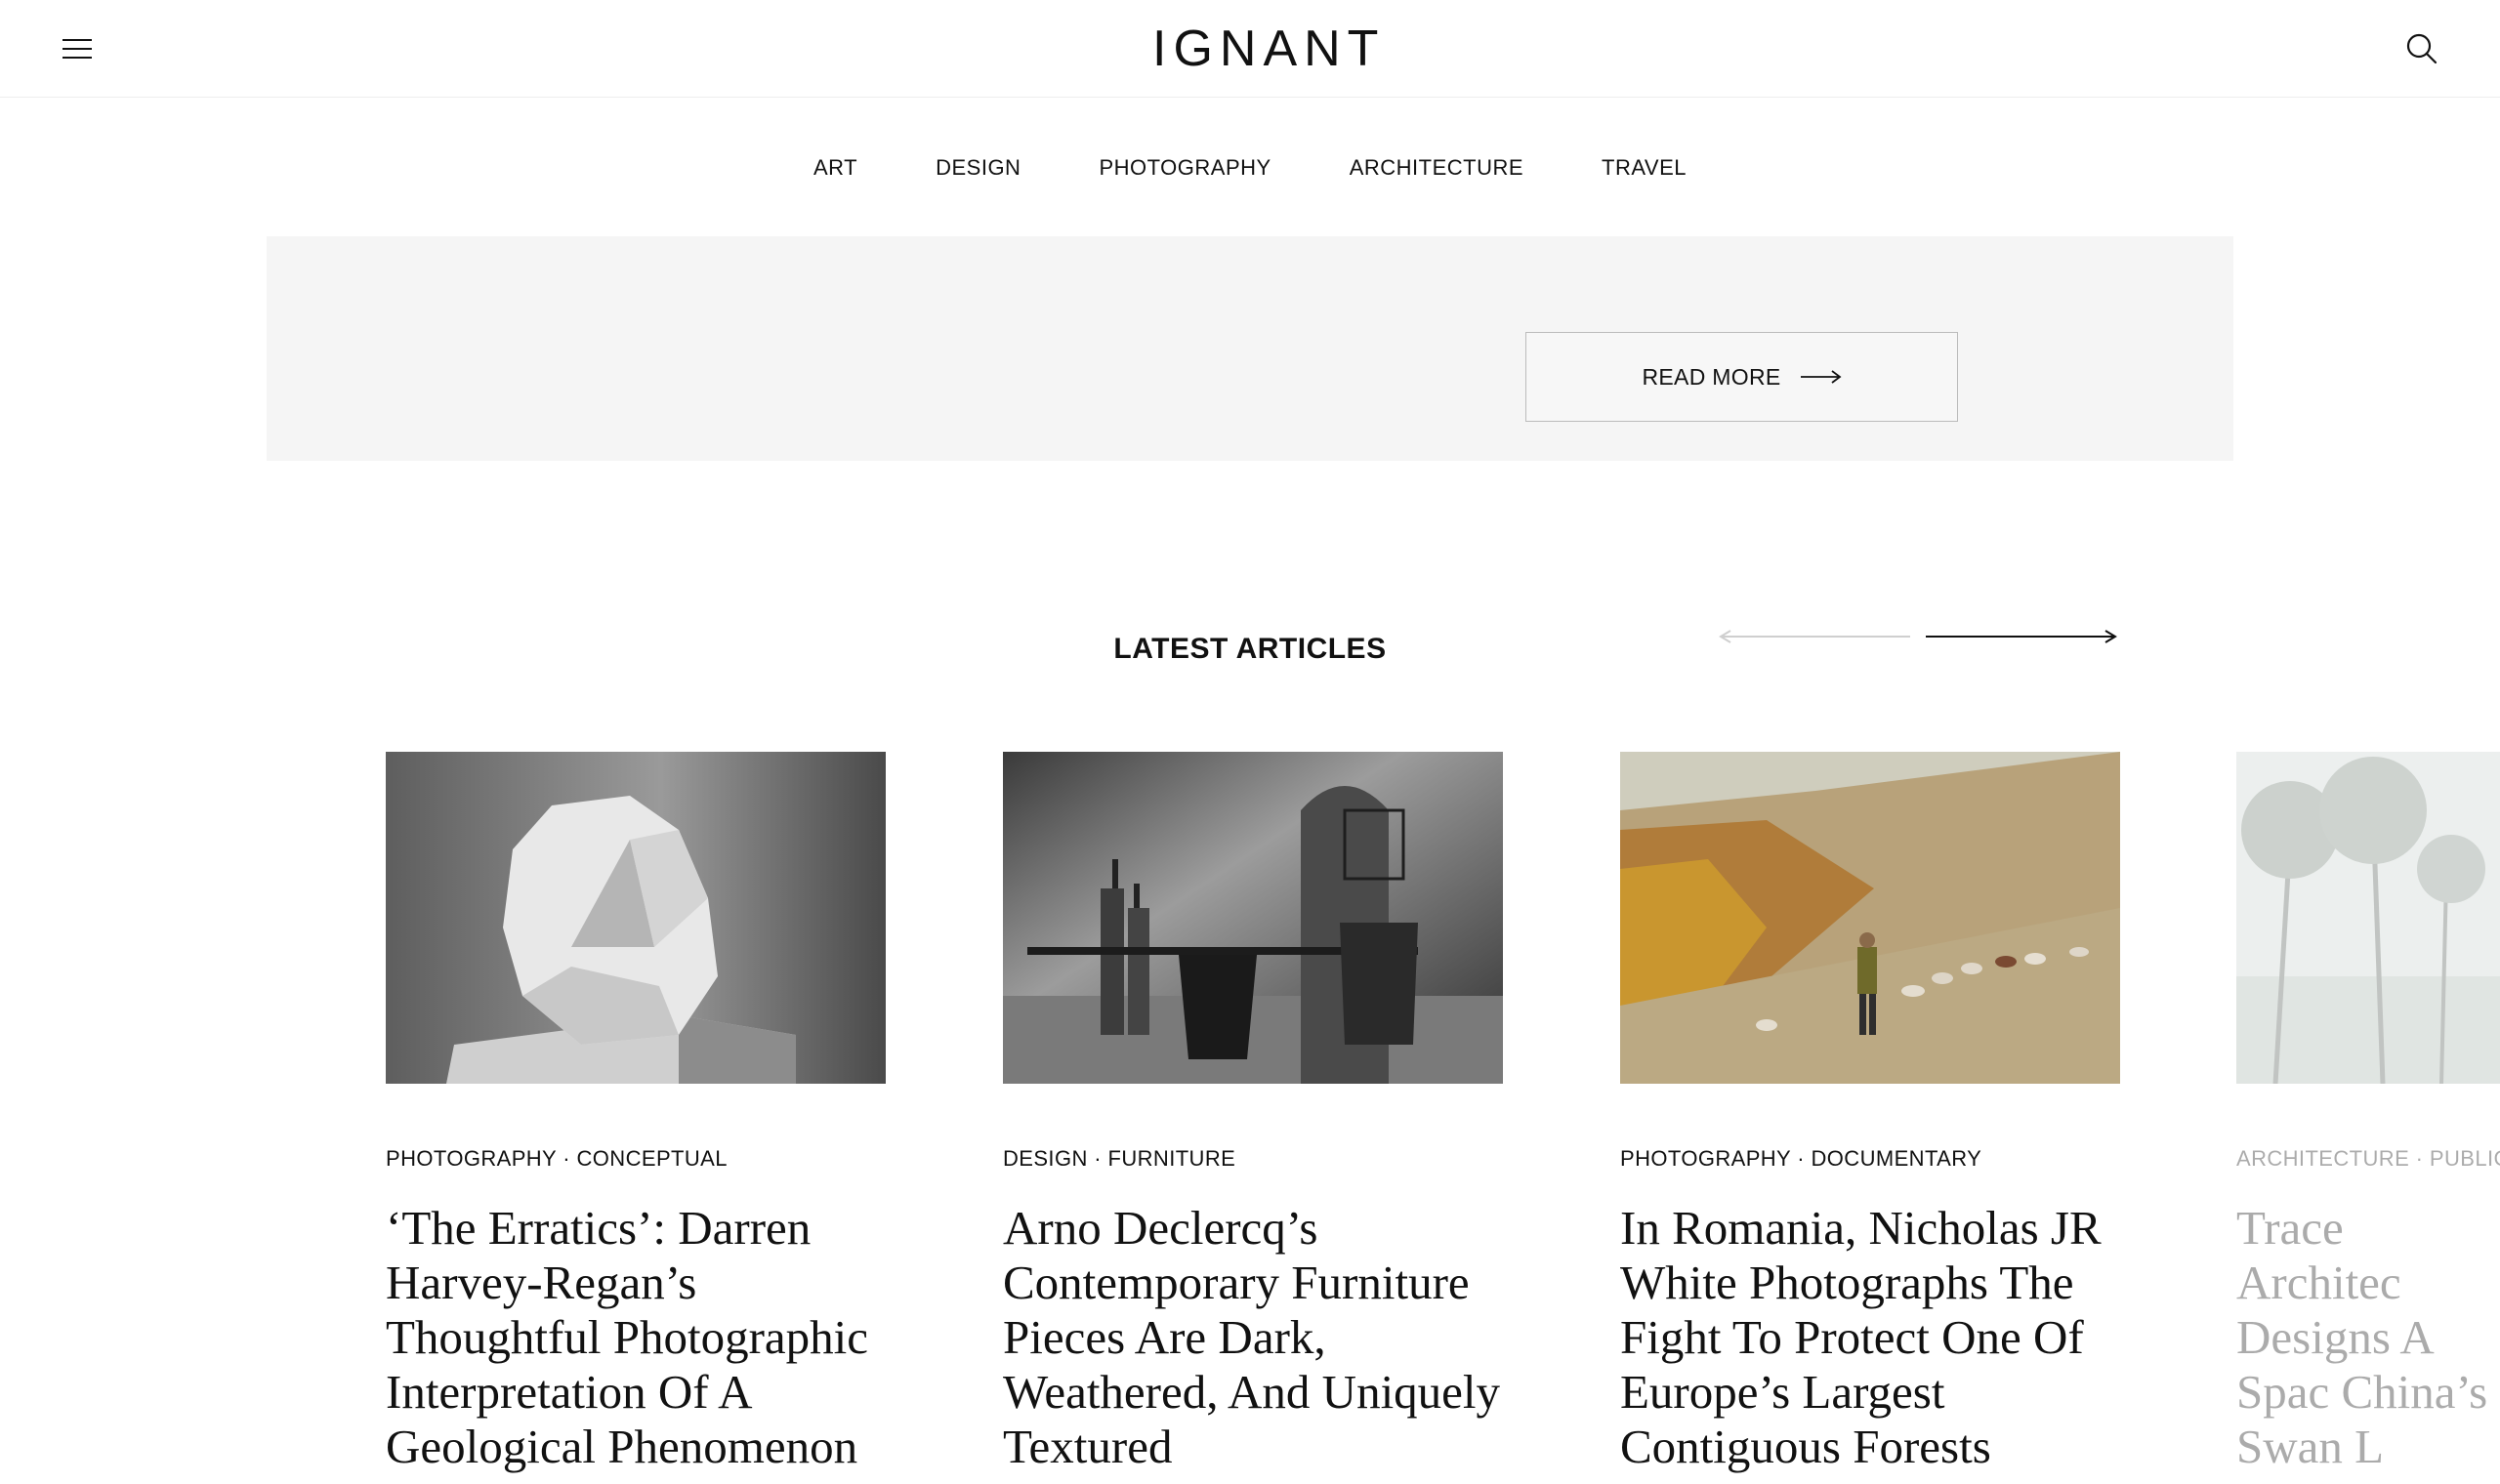 The width and height of the screenshot is (2500, 1484). Describe the element at coordinates (2368, 918) in the screenshot. I see `article-image-trace-architecture` at that location.